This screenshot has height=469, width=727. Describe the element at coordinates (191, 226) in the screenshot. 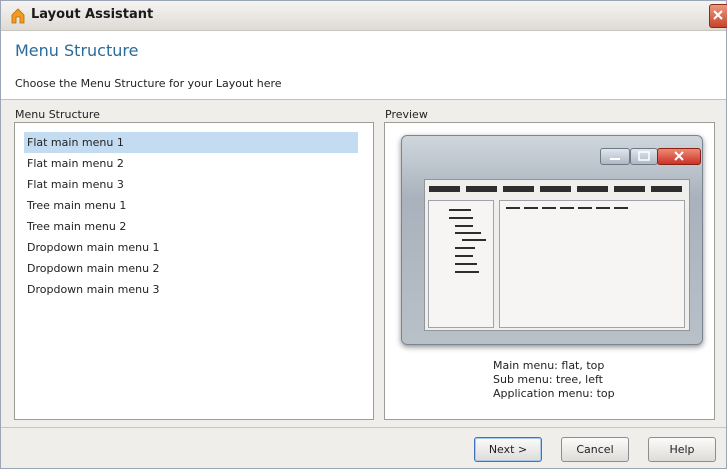

I see `list-item: Tree main menu 2` at that location.